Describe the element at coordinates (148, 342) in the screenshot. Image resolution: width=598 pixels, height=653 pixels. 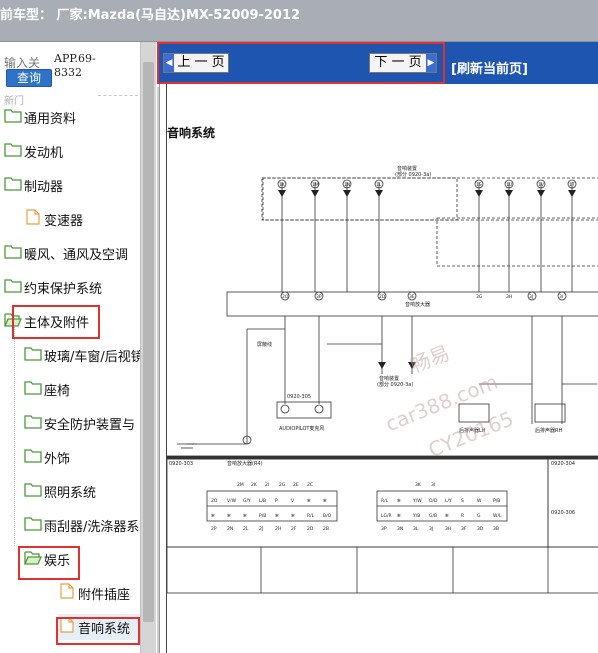
I see `scrollbar-thumb` at that location.